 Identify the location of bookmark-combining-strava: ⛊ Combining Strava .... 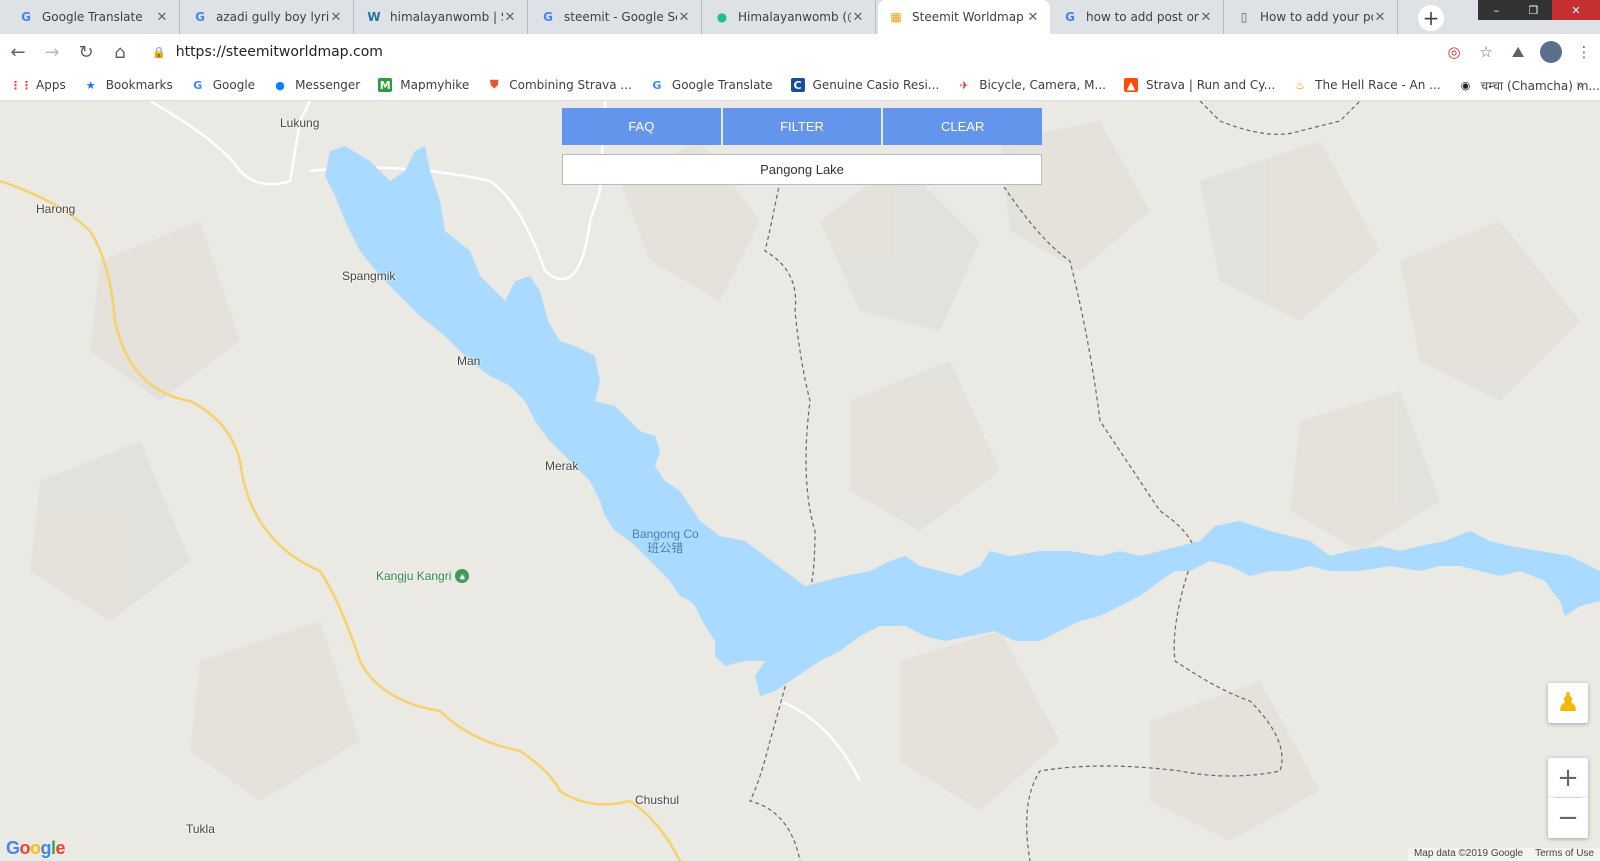
(559, 85).